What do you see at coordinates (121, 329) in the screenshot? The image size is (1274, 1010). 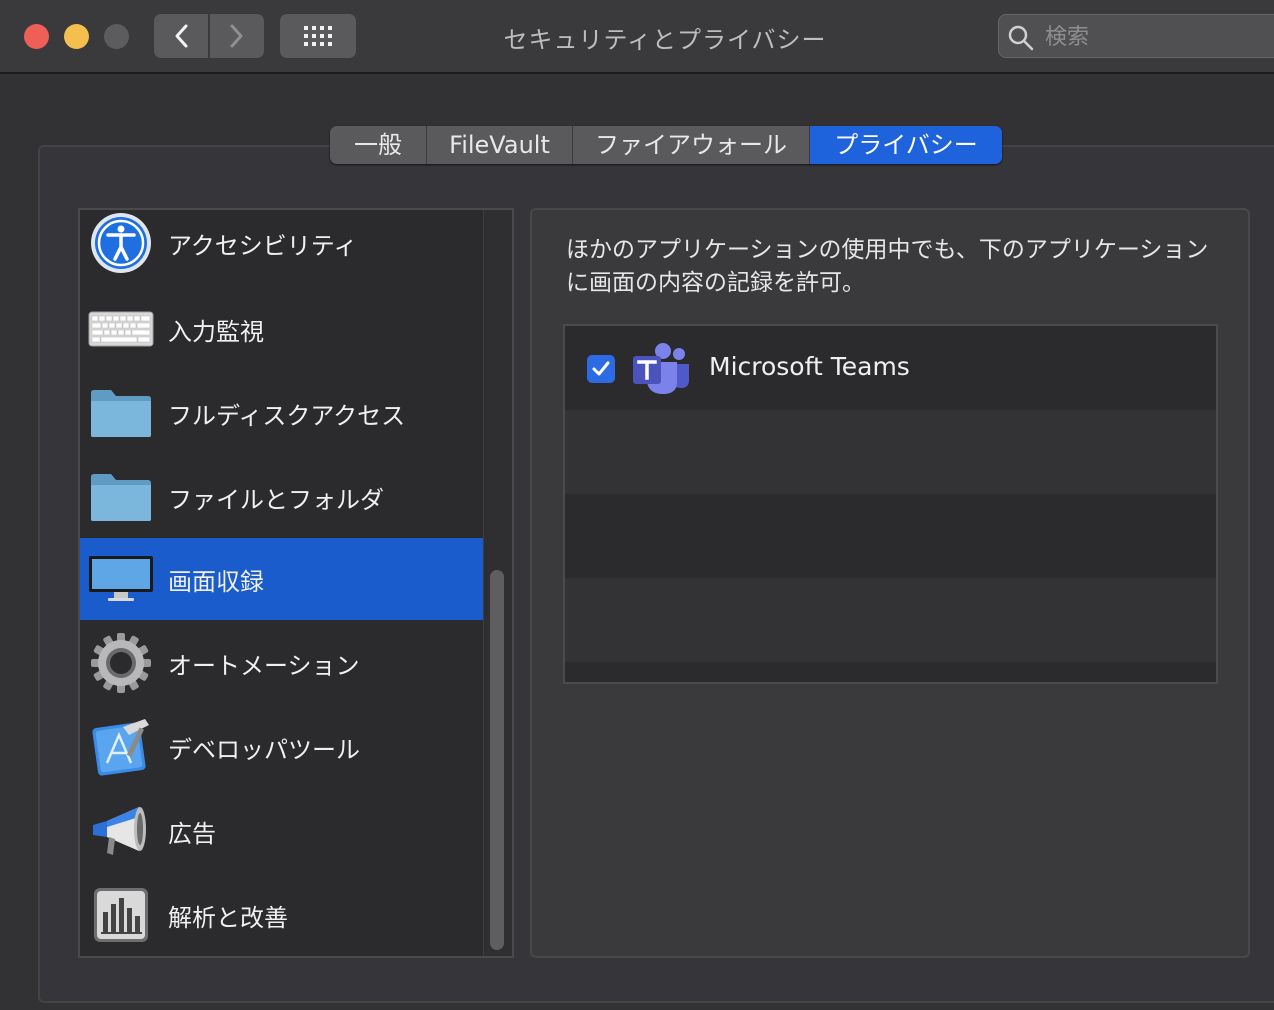 I see `keyboard-icon` at bounding box center [121, 329].